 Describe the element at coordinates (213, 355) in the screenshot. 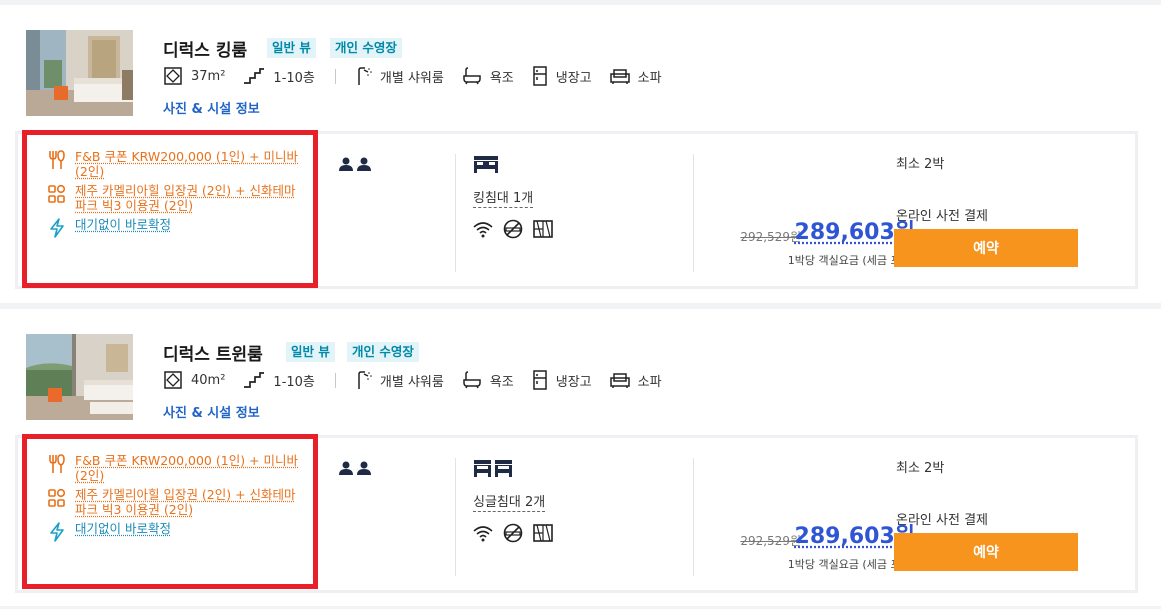

I see `room-title: 디럭스 트윈룸` at that location.